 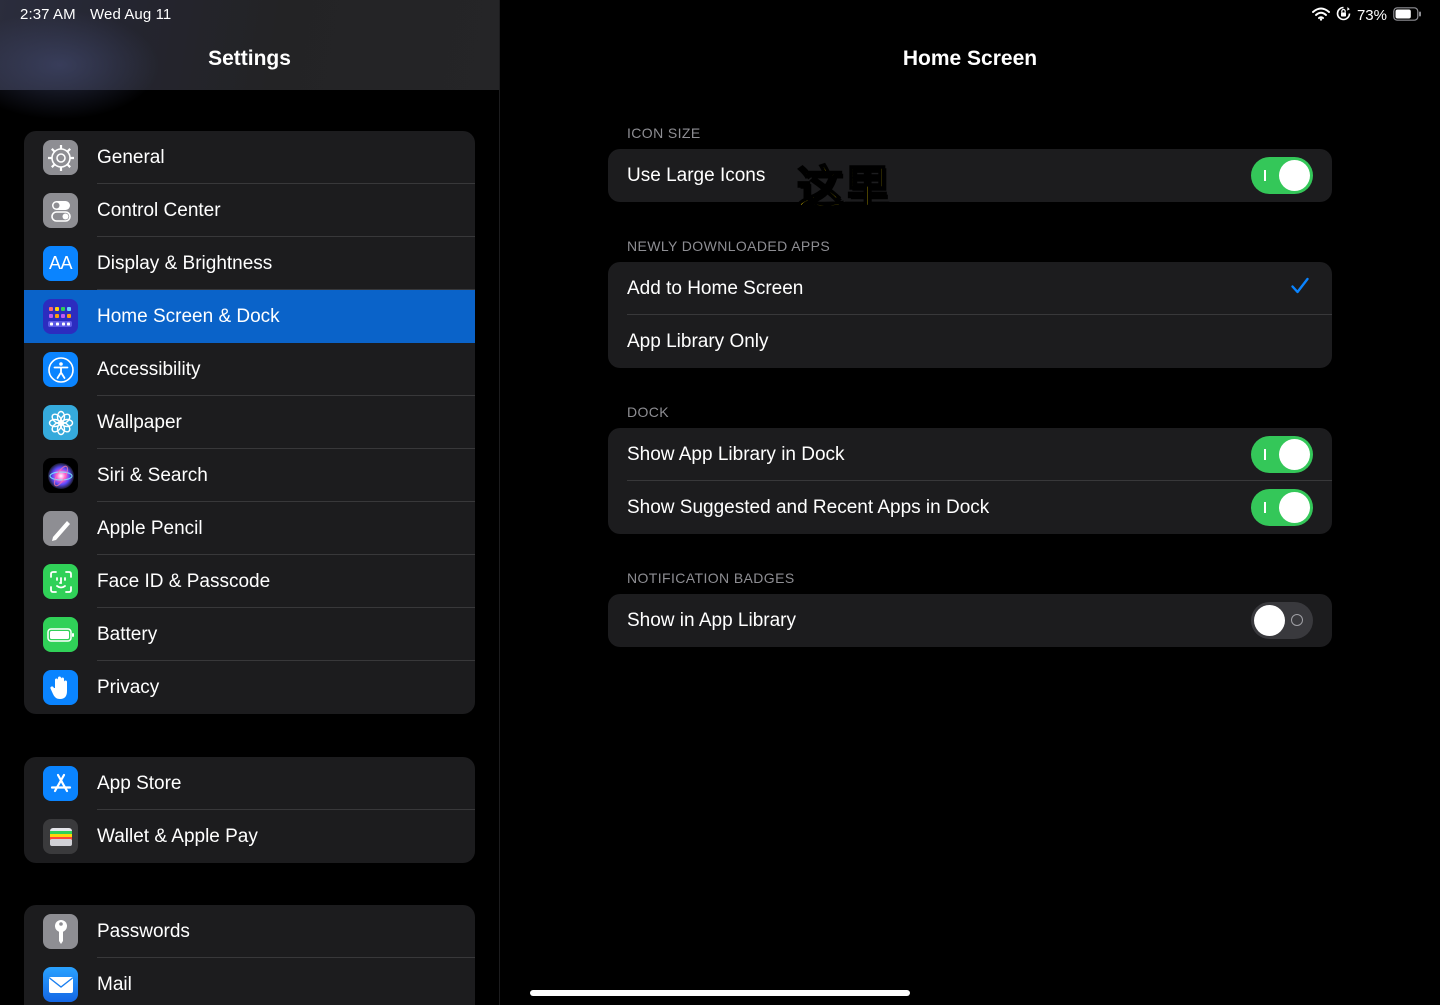 I want to click on sidebar-item-label: Battery, so click(x=127, y=634).